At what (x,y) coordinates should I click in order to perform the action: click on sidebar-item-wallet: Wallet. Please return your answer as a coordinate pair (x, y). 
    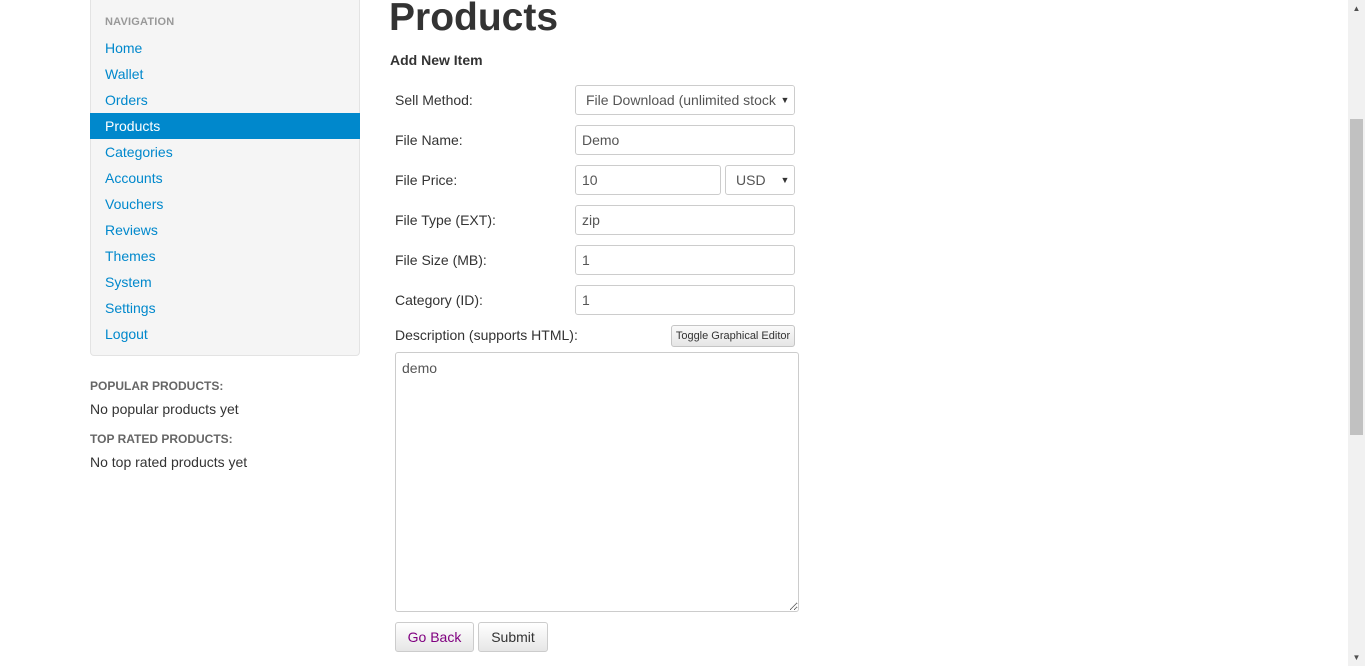
    Looking at the image, I should click on (225, 74).